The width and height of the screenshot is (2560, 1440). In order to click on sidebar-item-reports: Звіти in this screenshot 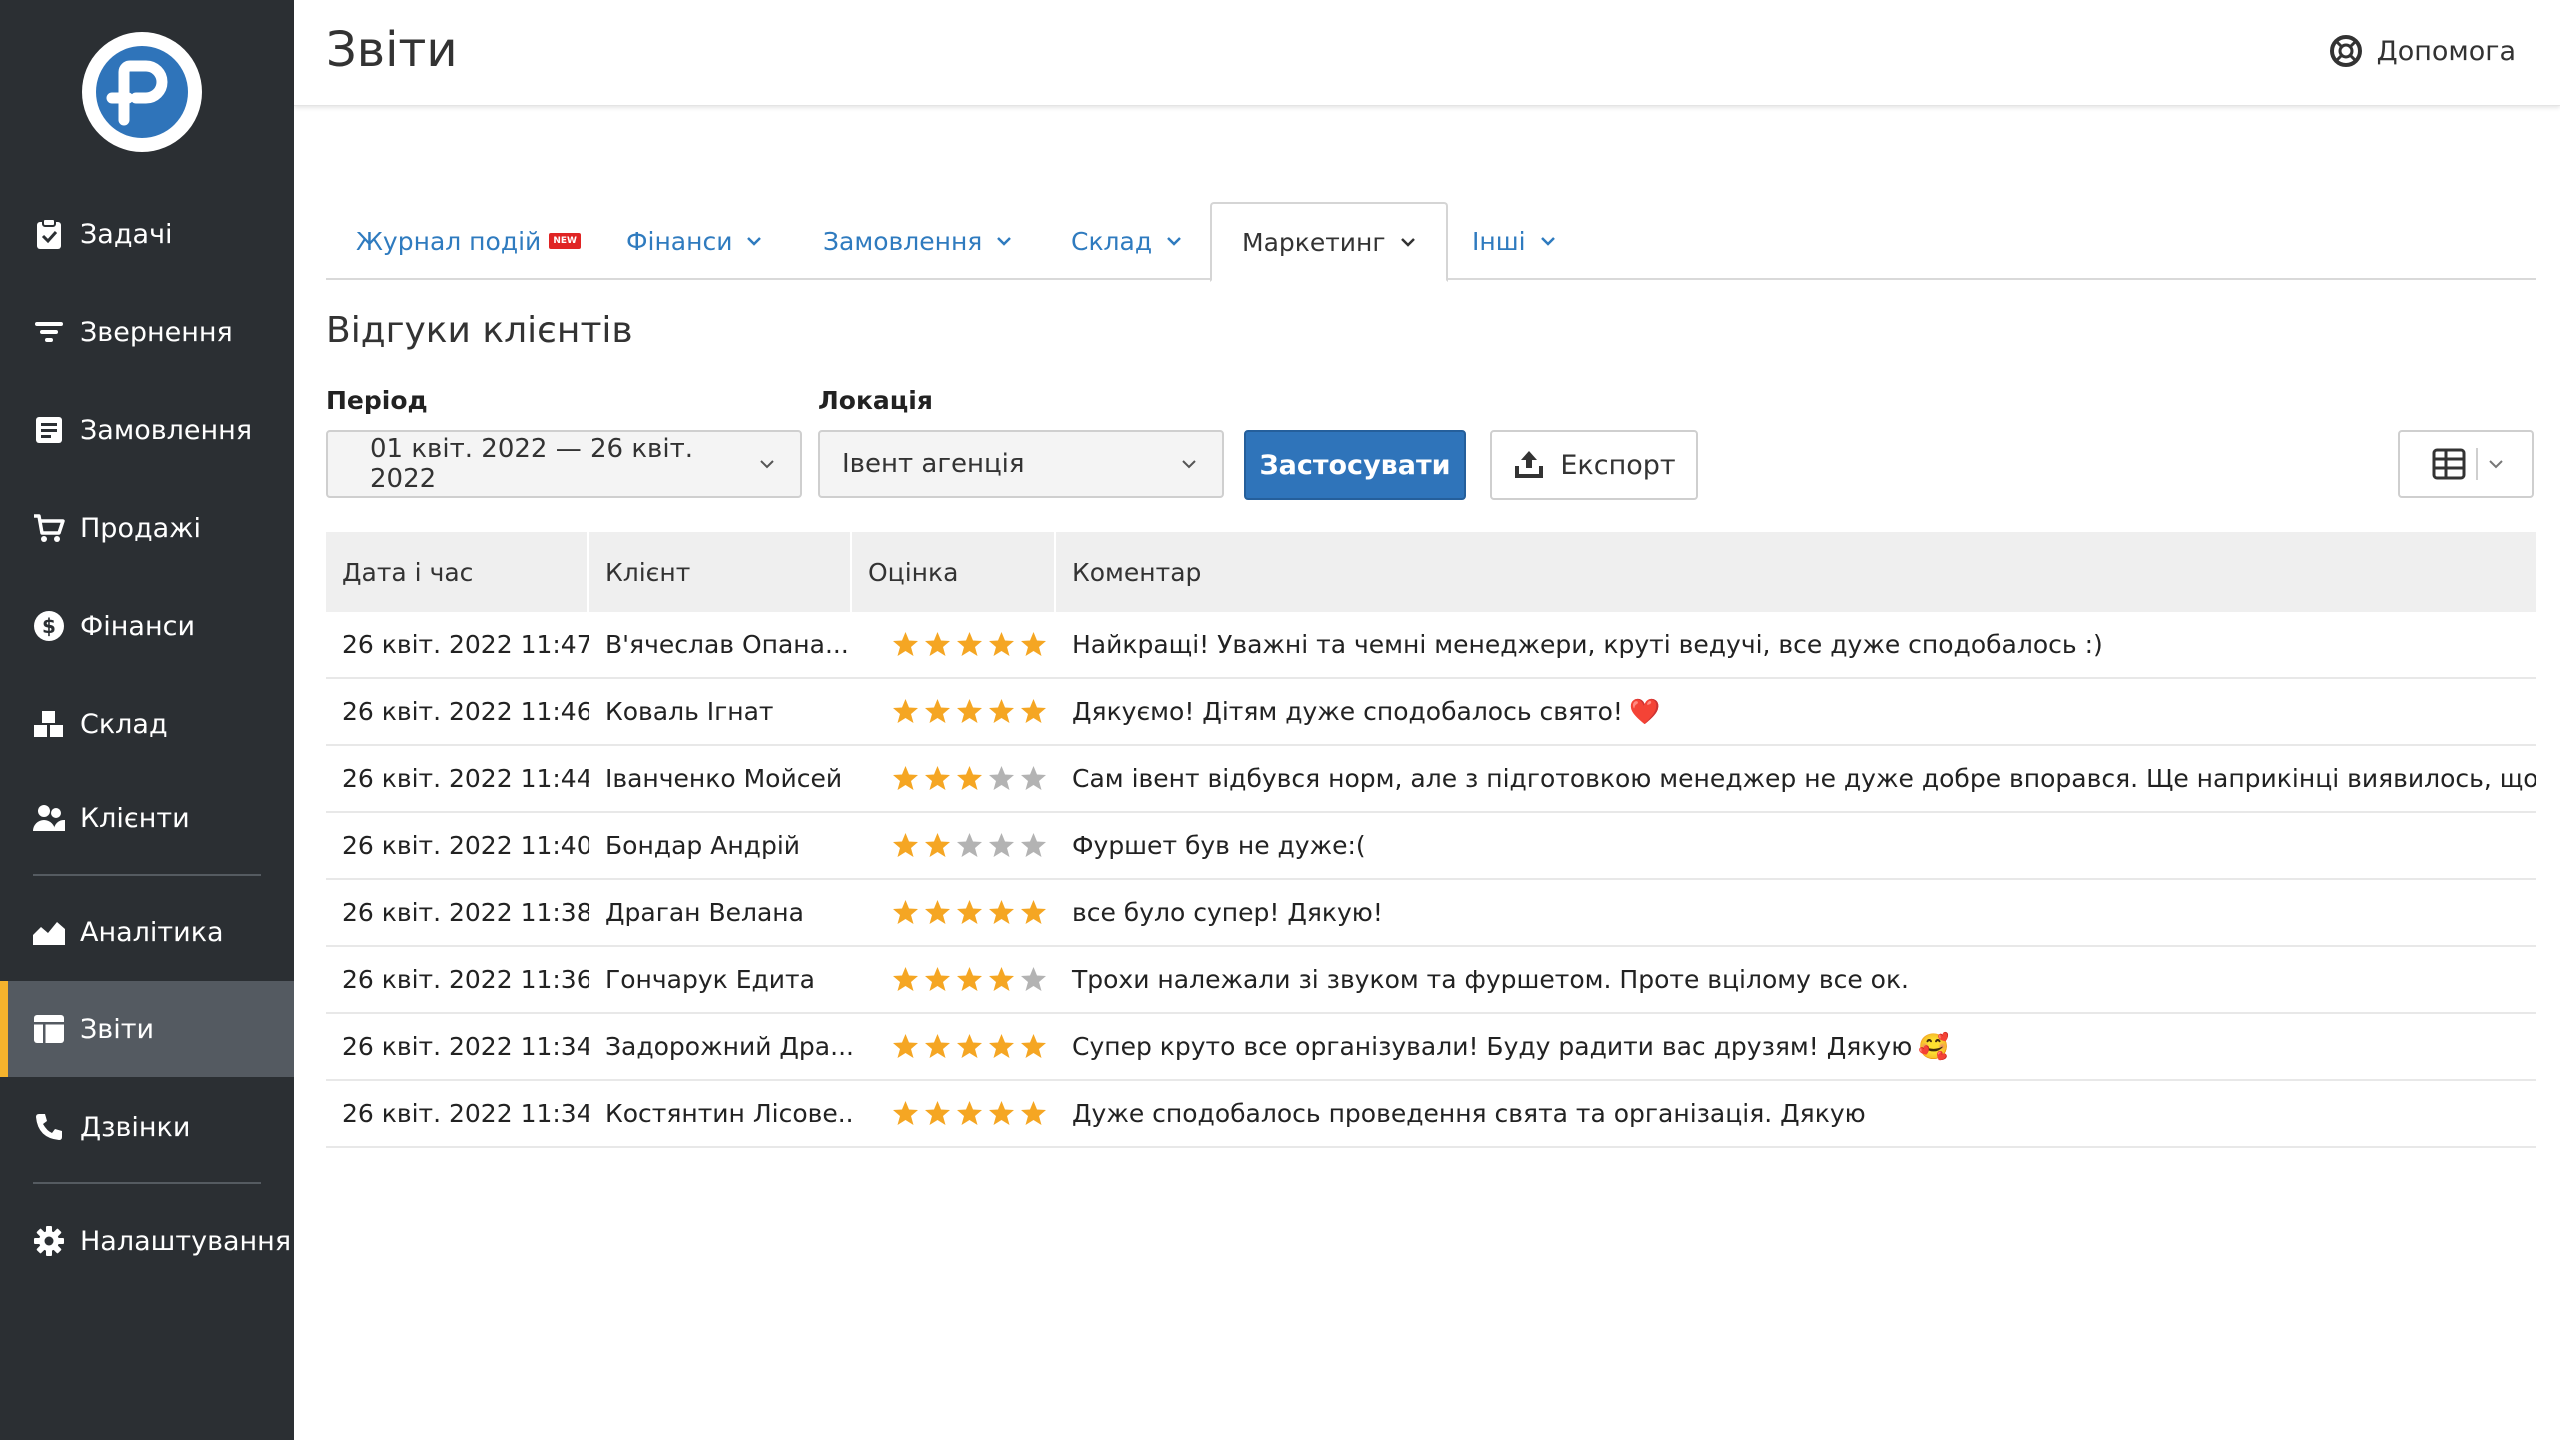, I will do `click(147, 1029)`.